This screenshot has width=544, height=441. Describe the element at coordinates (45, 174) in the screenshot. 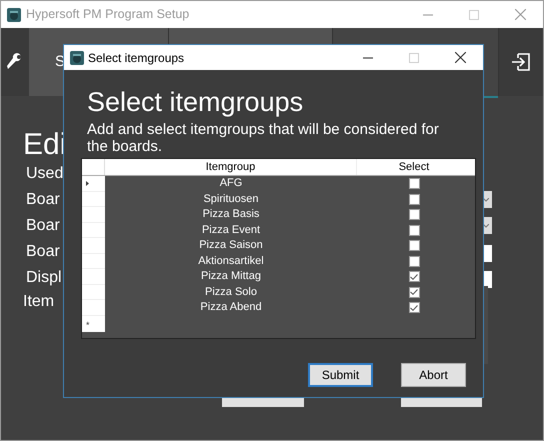

I see `field-label: Used` at that location.